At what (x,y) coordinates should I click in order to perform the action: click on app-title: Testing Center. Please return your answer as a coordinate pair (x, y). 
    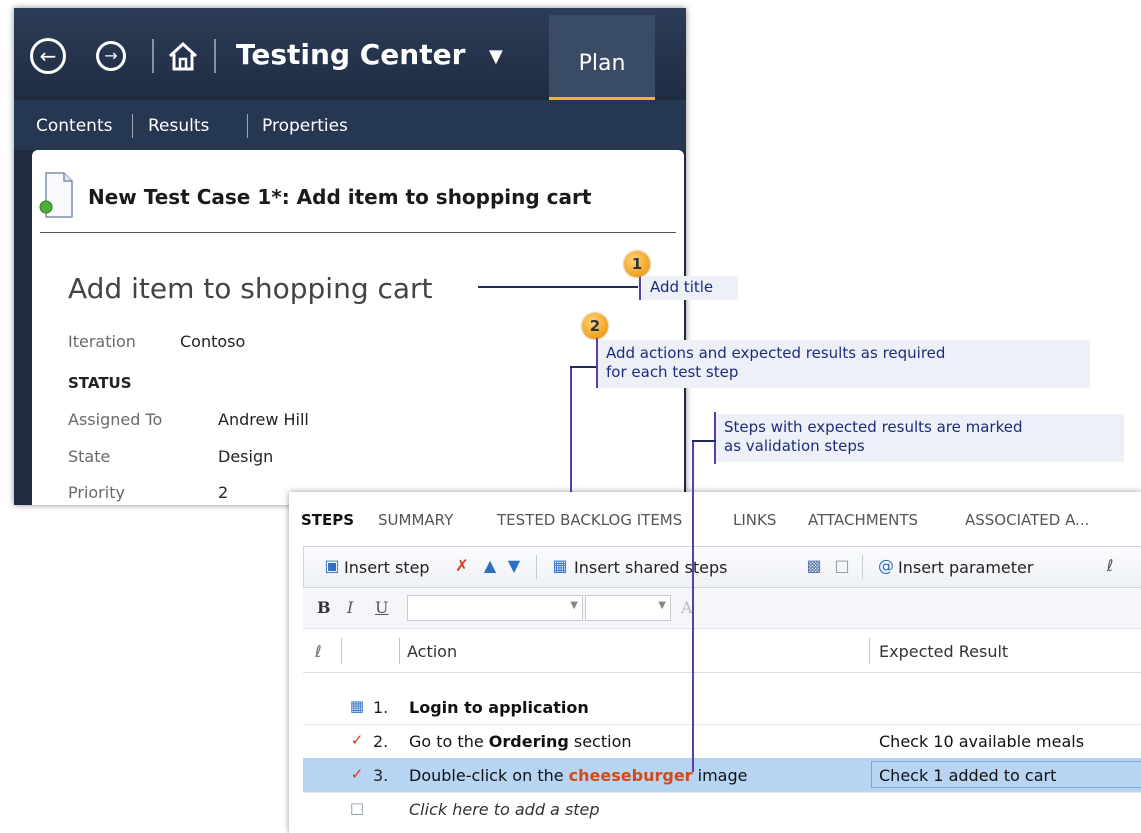
    Looking at the image, I should click on (351, 54).